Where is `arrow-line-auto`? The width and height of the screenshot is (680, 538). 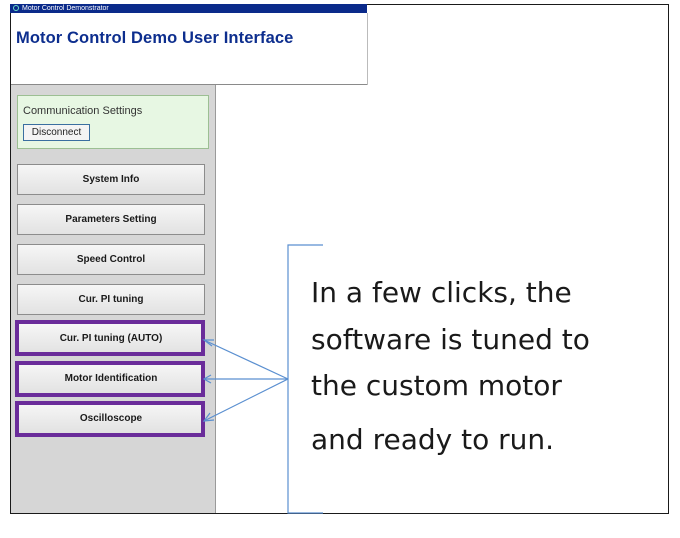 arrow-line-auto is located at coordinates (246, 359).